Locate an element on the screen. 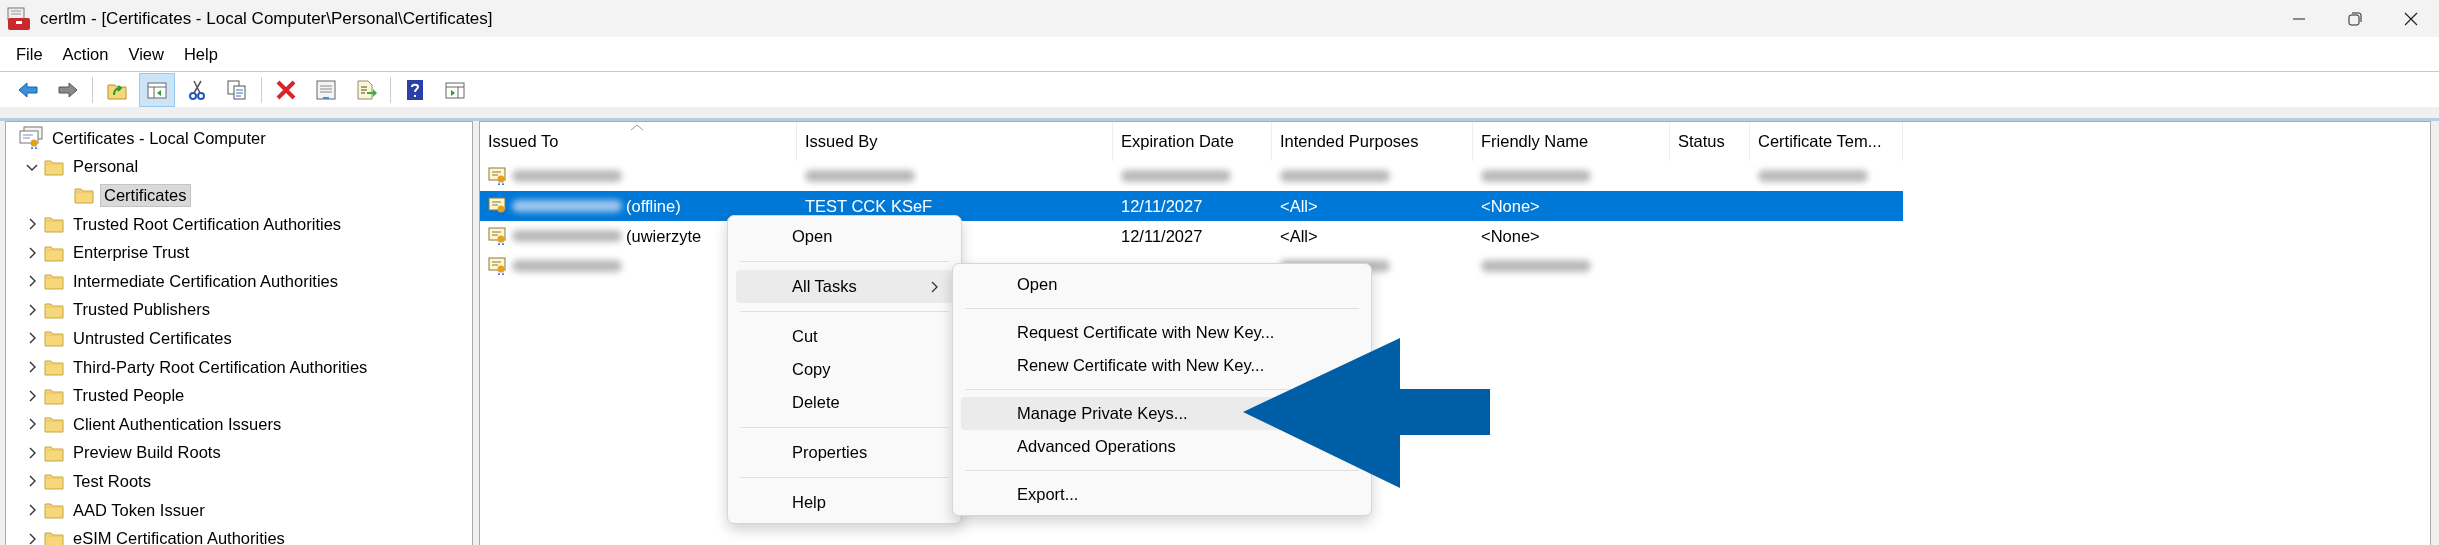 Image resolution: width=2439 pixels, height=545 pixels. menu-item: All Tasks is located at coordinates (844, 286).